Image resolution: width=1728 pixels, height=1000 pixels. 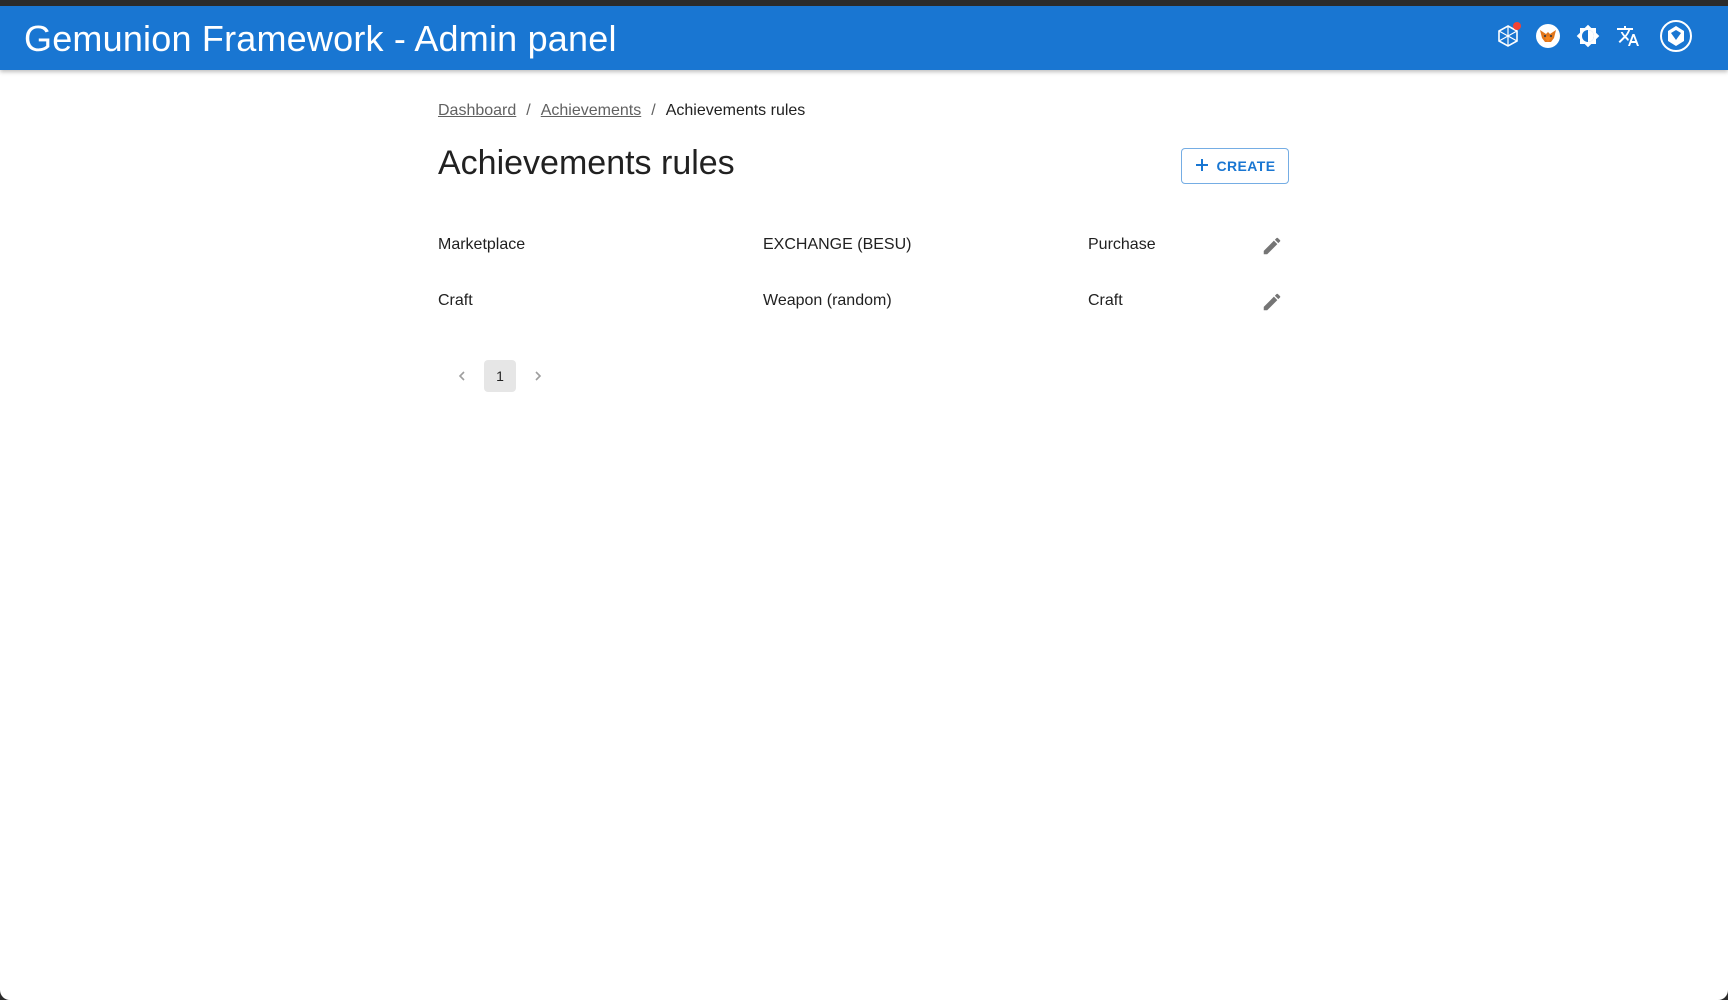 I want to click on plus-icon, so click(x=1202, y=166).